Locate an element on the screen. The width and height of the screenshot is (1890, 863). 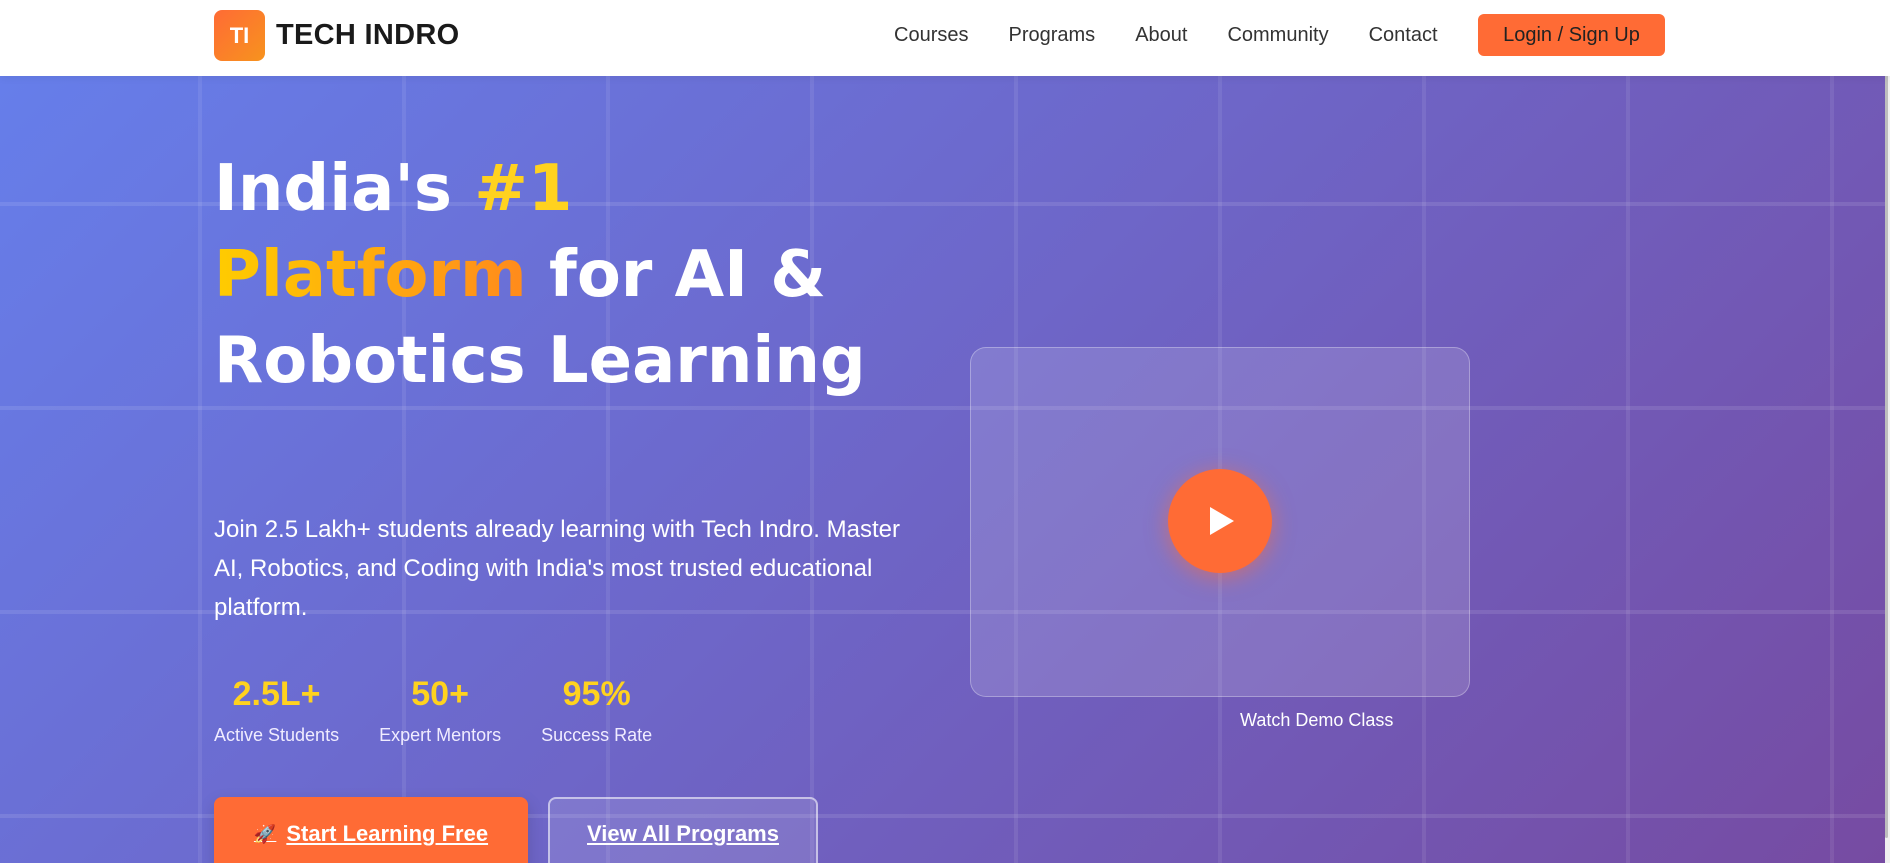
play-icon is located at coordinates (1222, 521).